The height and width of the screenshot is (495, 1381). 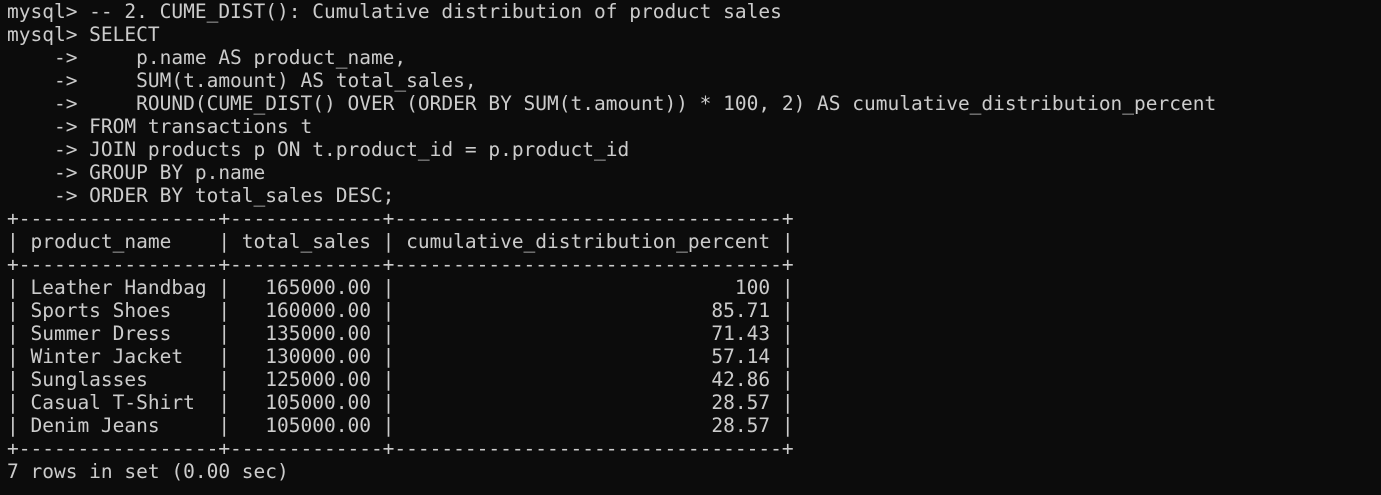 What do you see at coordinates (242, 80) in the screenshot?
I see `sql-continuation-line: -> SUM(t.amount) AS total_sales,` at bounding box center [242, 80].